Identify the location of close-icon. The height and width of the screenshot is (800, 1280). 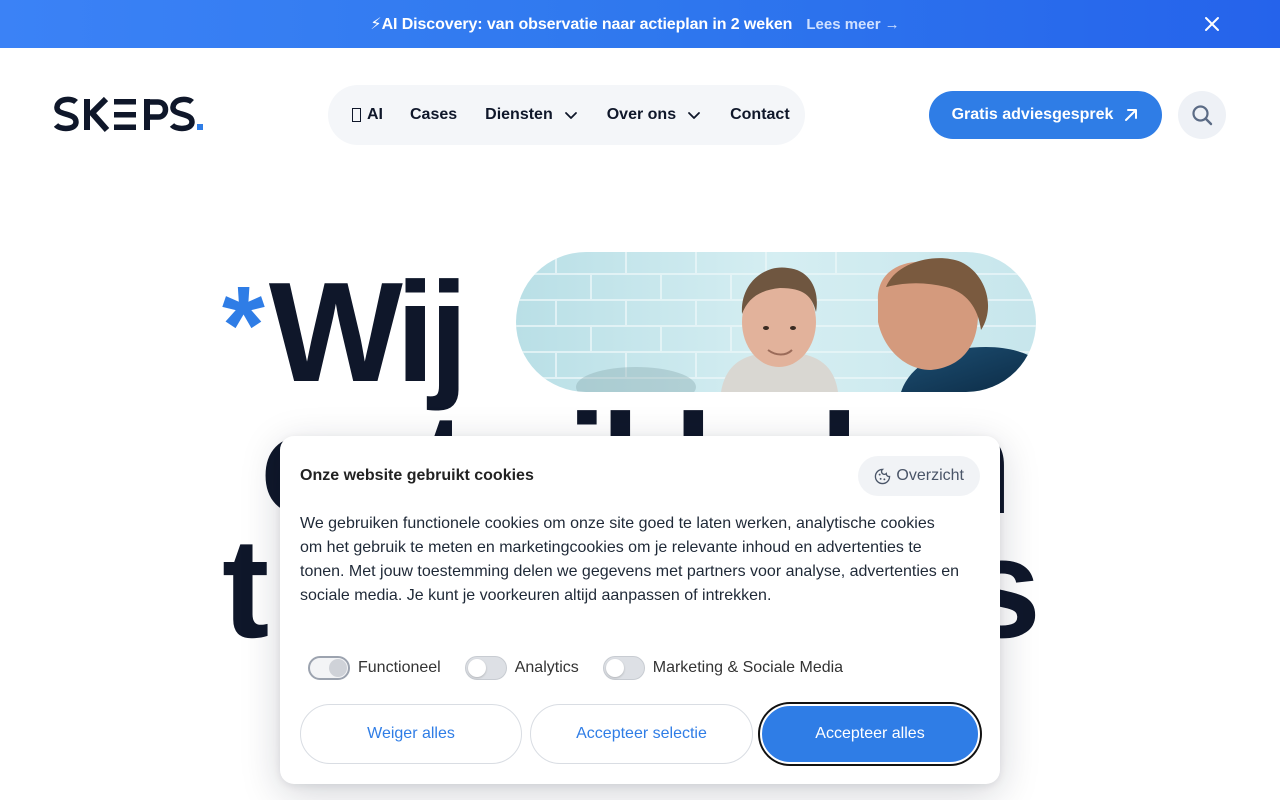
(1212, 24).